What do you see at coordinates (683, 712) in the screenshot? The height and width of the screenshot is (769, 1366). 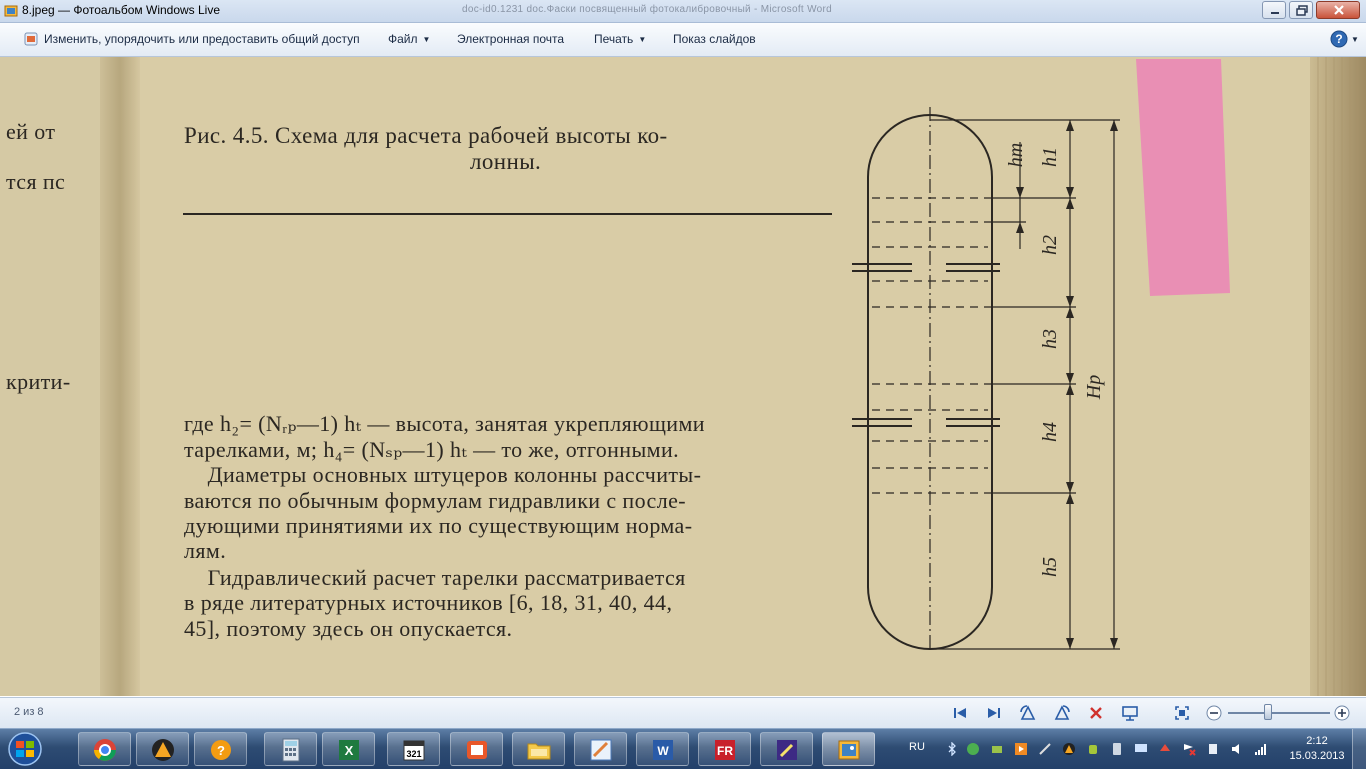 I see `viewer-control-bar: 2 из 8` at bounding box center [683, 712].